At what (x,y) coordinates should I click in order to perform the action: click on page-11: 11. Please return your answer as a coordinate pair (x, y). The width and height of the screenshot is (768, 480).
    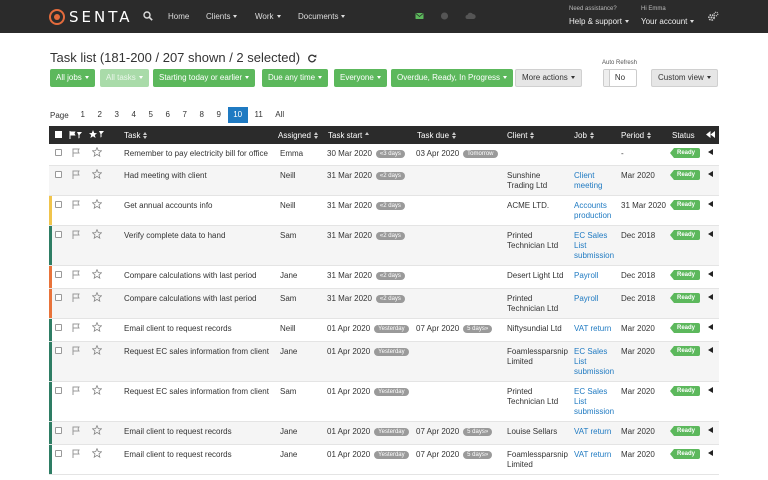
    Looking at the image, I should click on (259, 115).